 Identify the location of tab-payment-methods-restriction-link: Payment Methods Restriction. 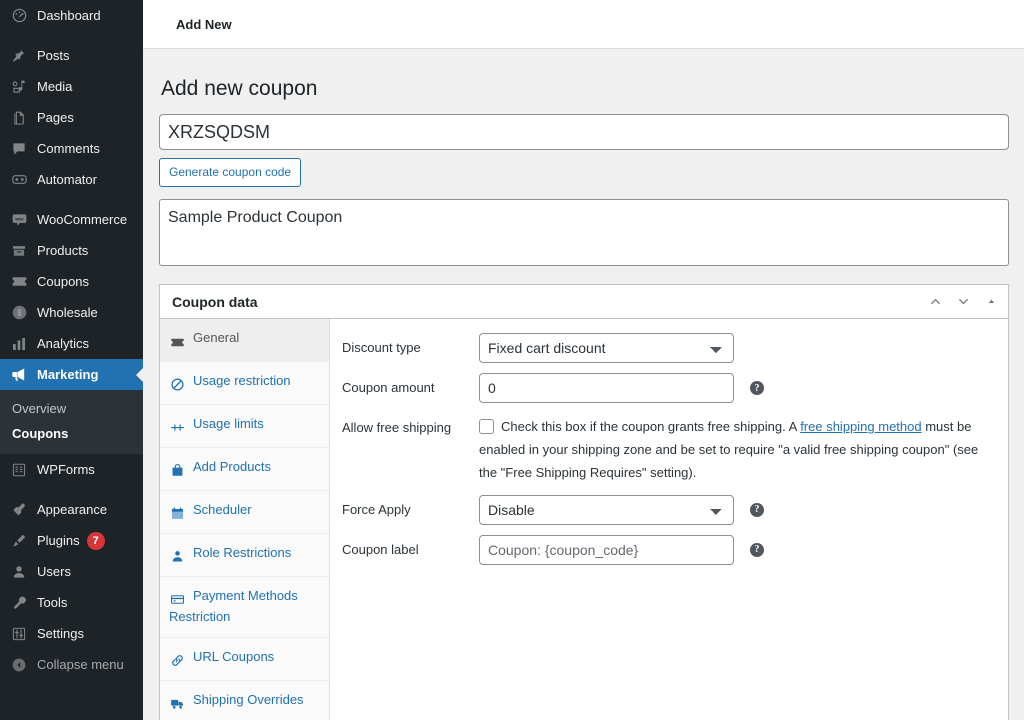
(244, 607).